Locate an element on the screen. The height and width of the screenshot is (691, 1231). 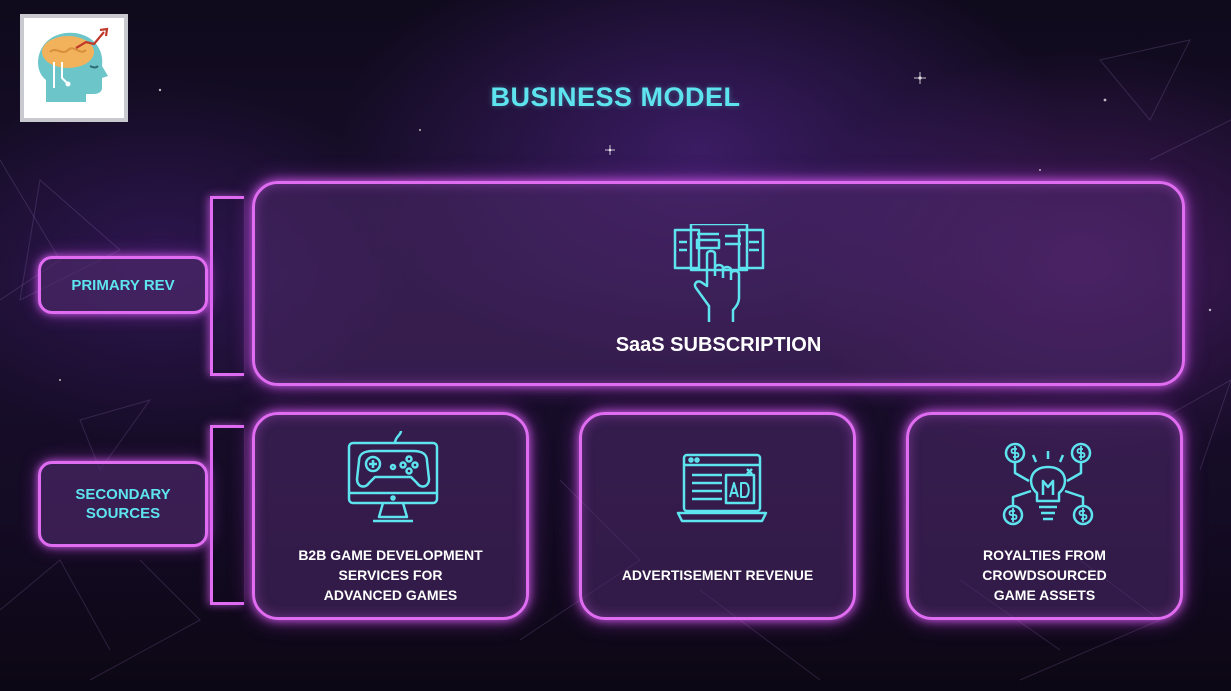
primary-bracket is located at coordinates (227, 286).